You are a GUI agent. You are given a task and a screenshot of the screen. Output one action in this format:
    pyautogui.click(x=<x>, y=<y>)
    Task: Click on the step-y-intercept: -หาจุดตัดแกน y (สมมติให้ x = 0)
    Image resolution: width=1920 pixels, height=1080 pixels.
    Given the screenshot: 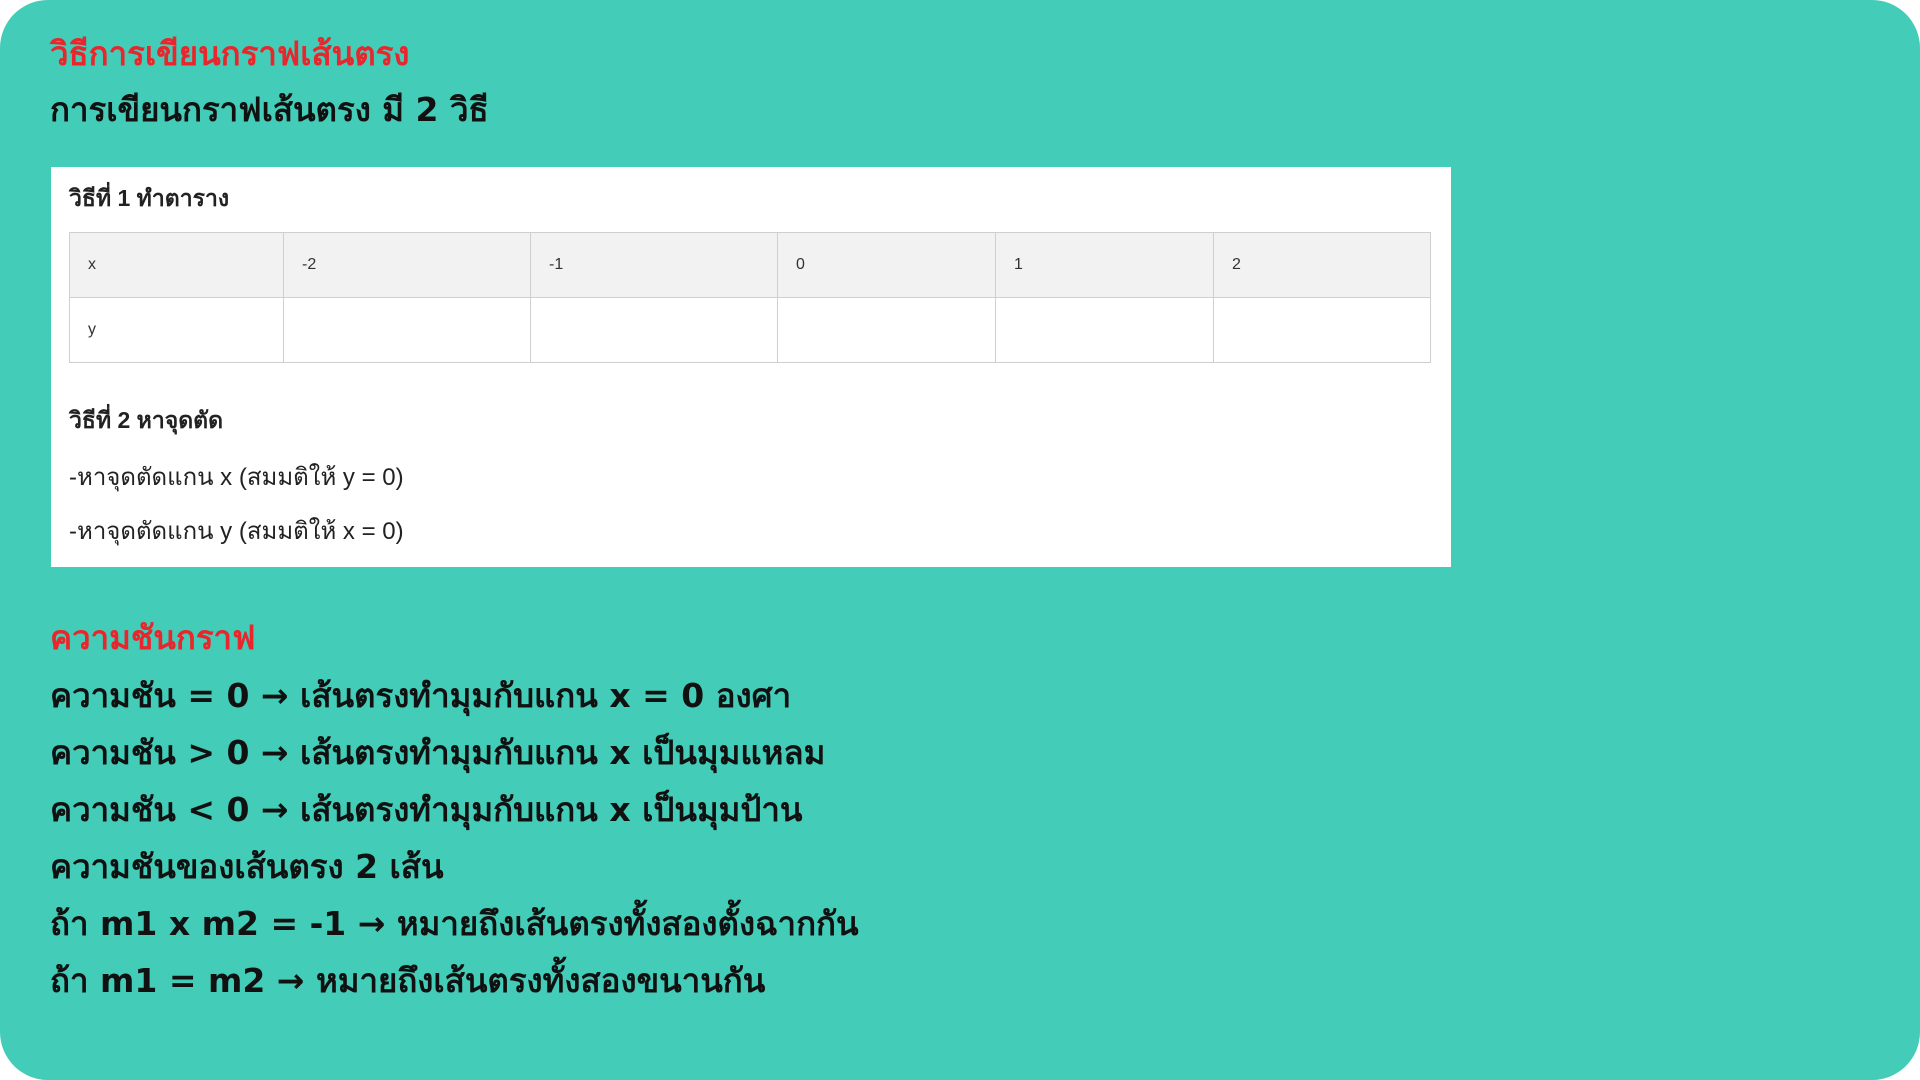 What is the action you would take?
    pyautogui.click(x=236, y=531)
    